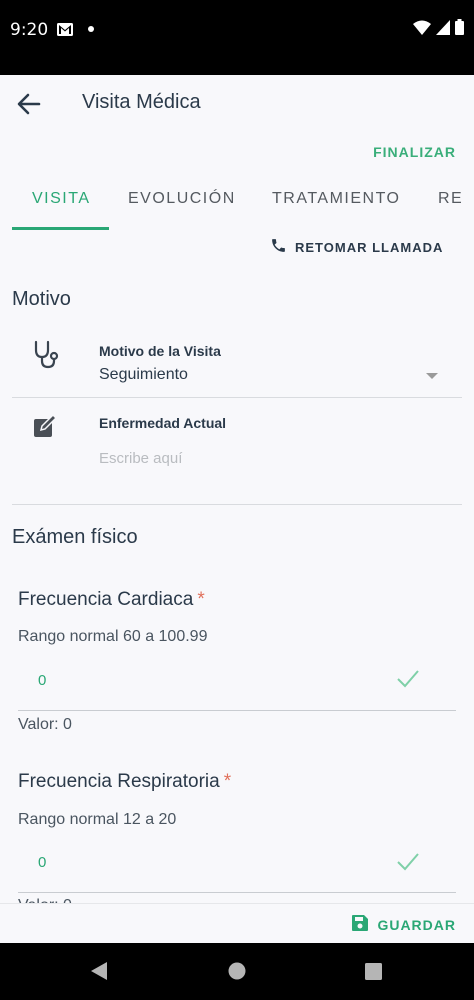 The height and width of the screenshot is (1000, 474). I want to click on chevron-down-icon, so click(432, 376).